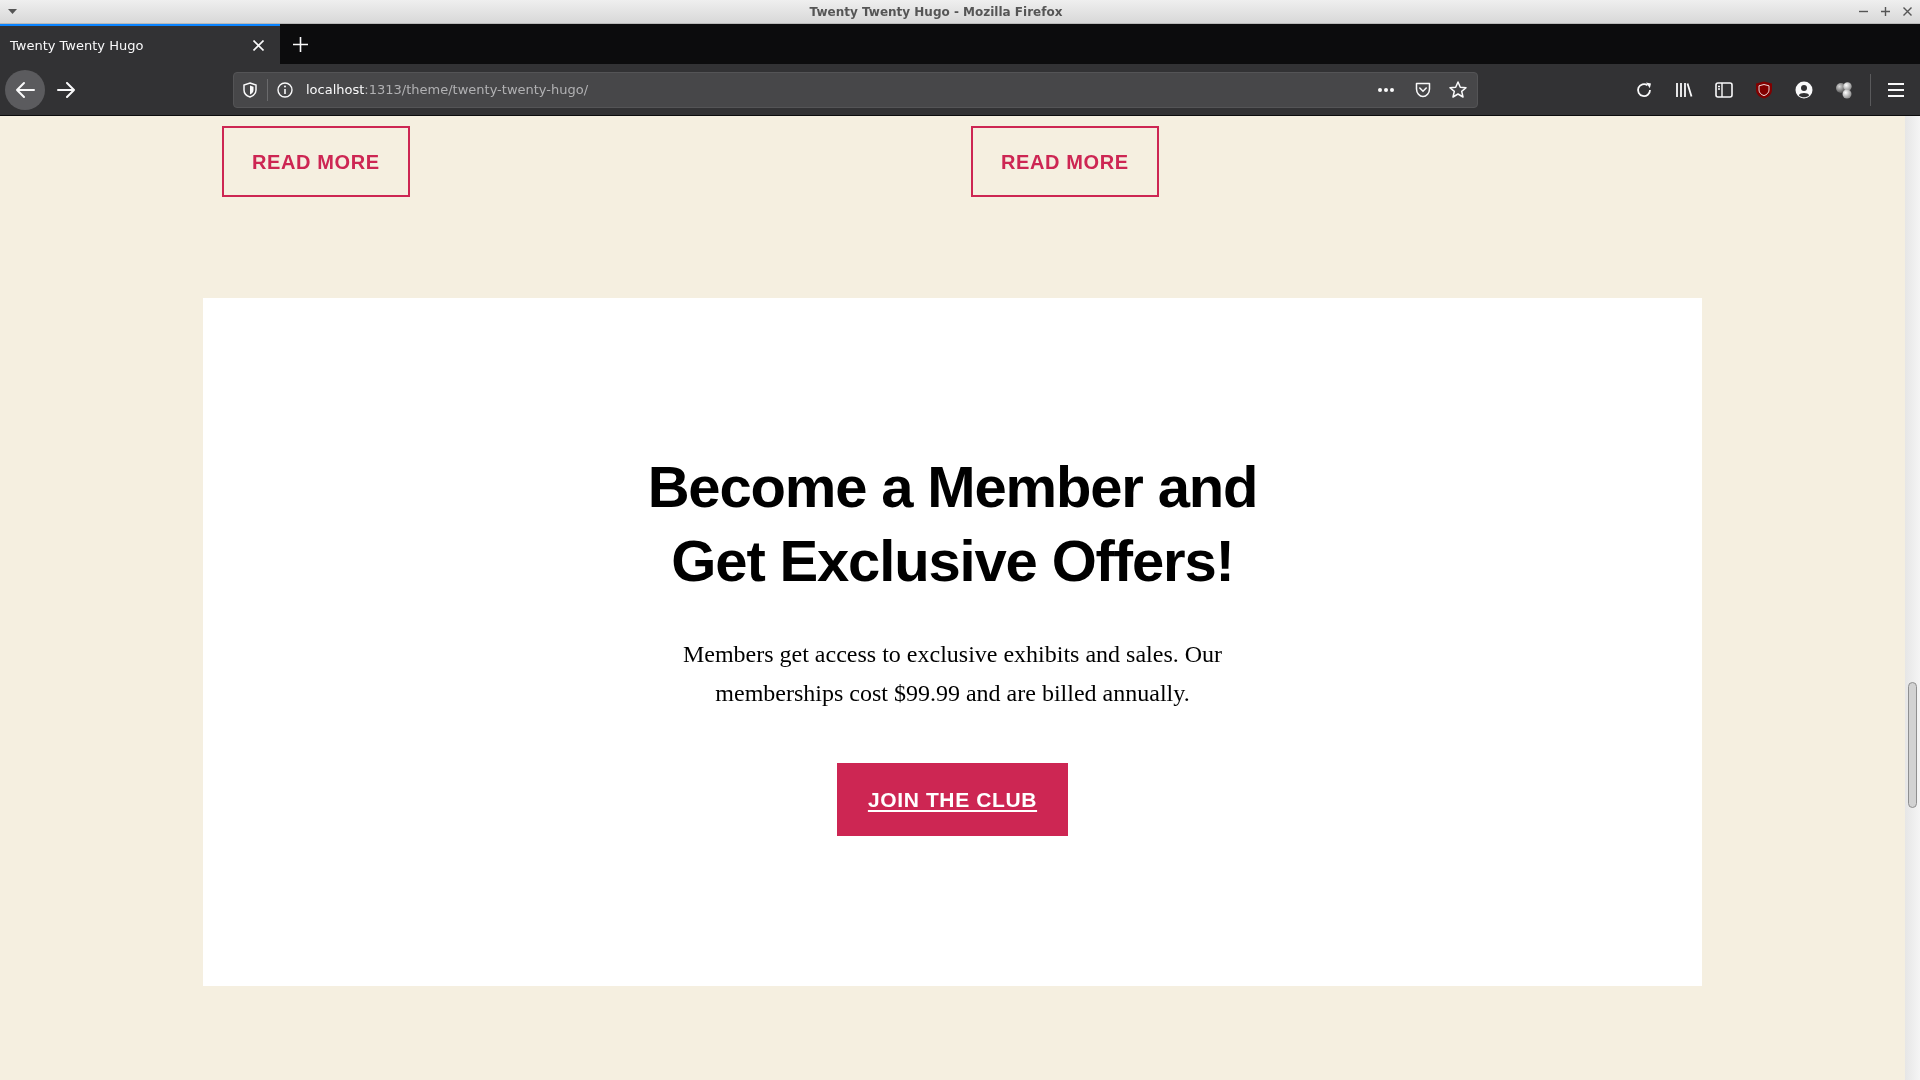  Describe the element at coordinates (12, 11) in the screenshot. I see `caret-icon` at that location.